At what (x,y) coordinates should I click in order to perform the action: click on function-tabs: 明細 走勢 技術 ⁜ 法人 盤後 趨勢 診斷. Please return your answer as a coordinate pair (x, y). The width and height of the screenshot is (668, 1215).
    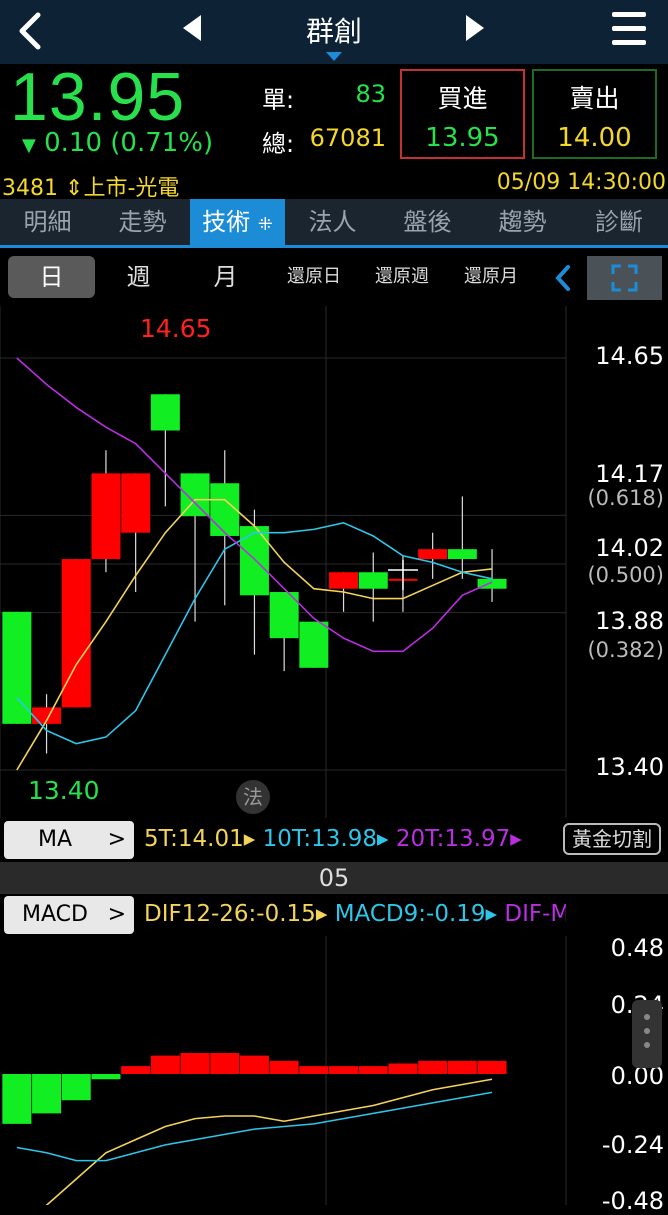
    Looking at the image, I should click on (334, 222).